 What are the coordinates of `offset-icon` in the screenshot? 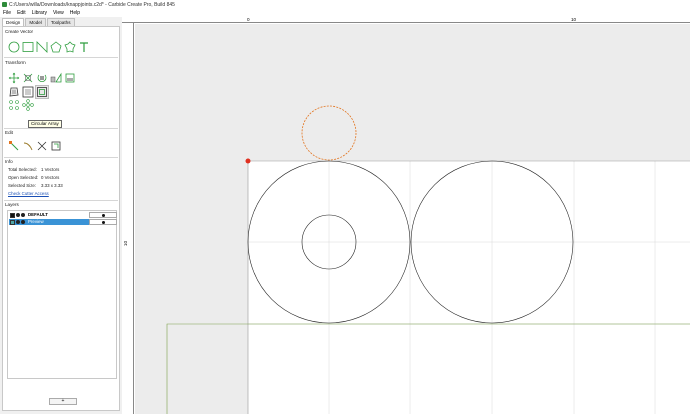 It's located at (14, 92).